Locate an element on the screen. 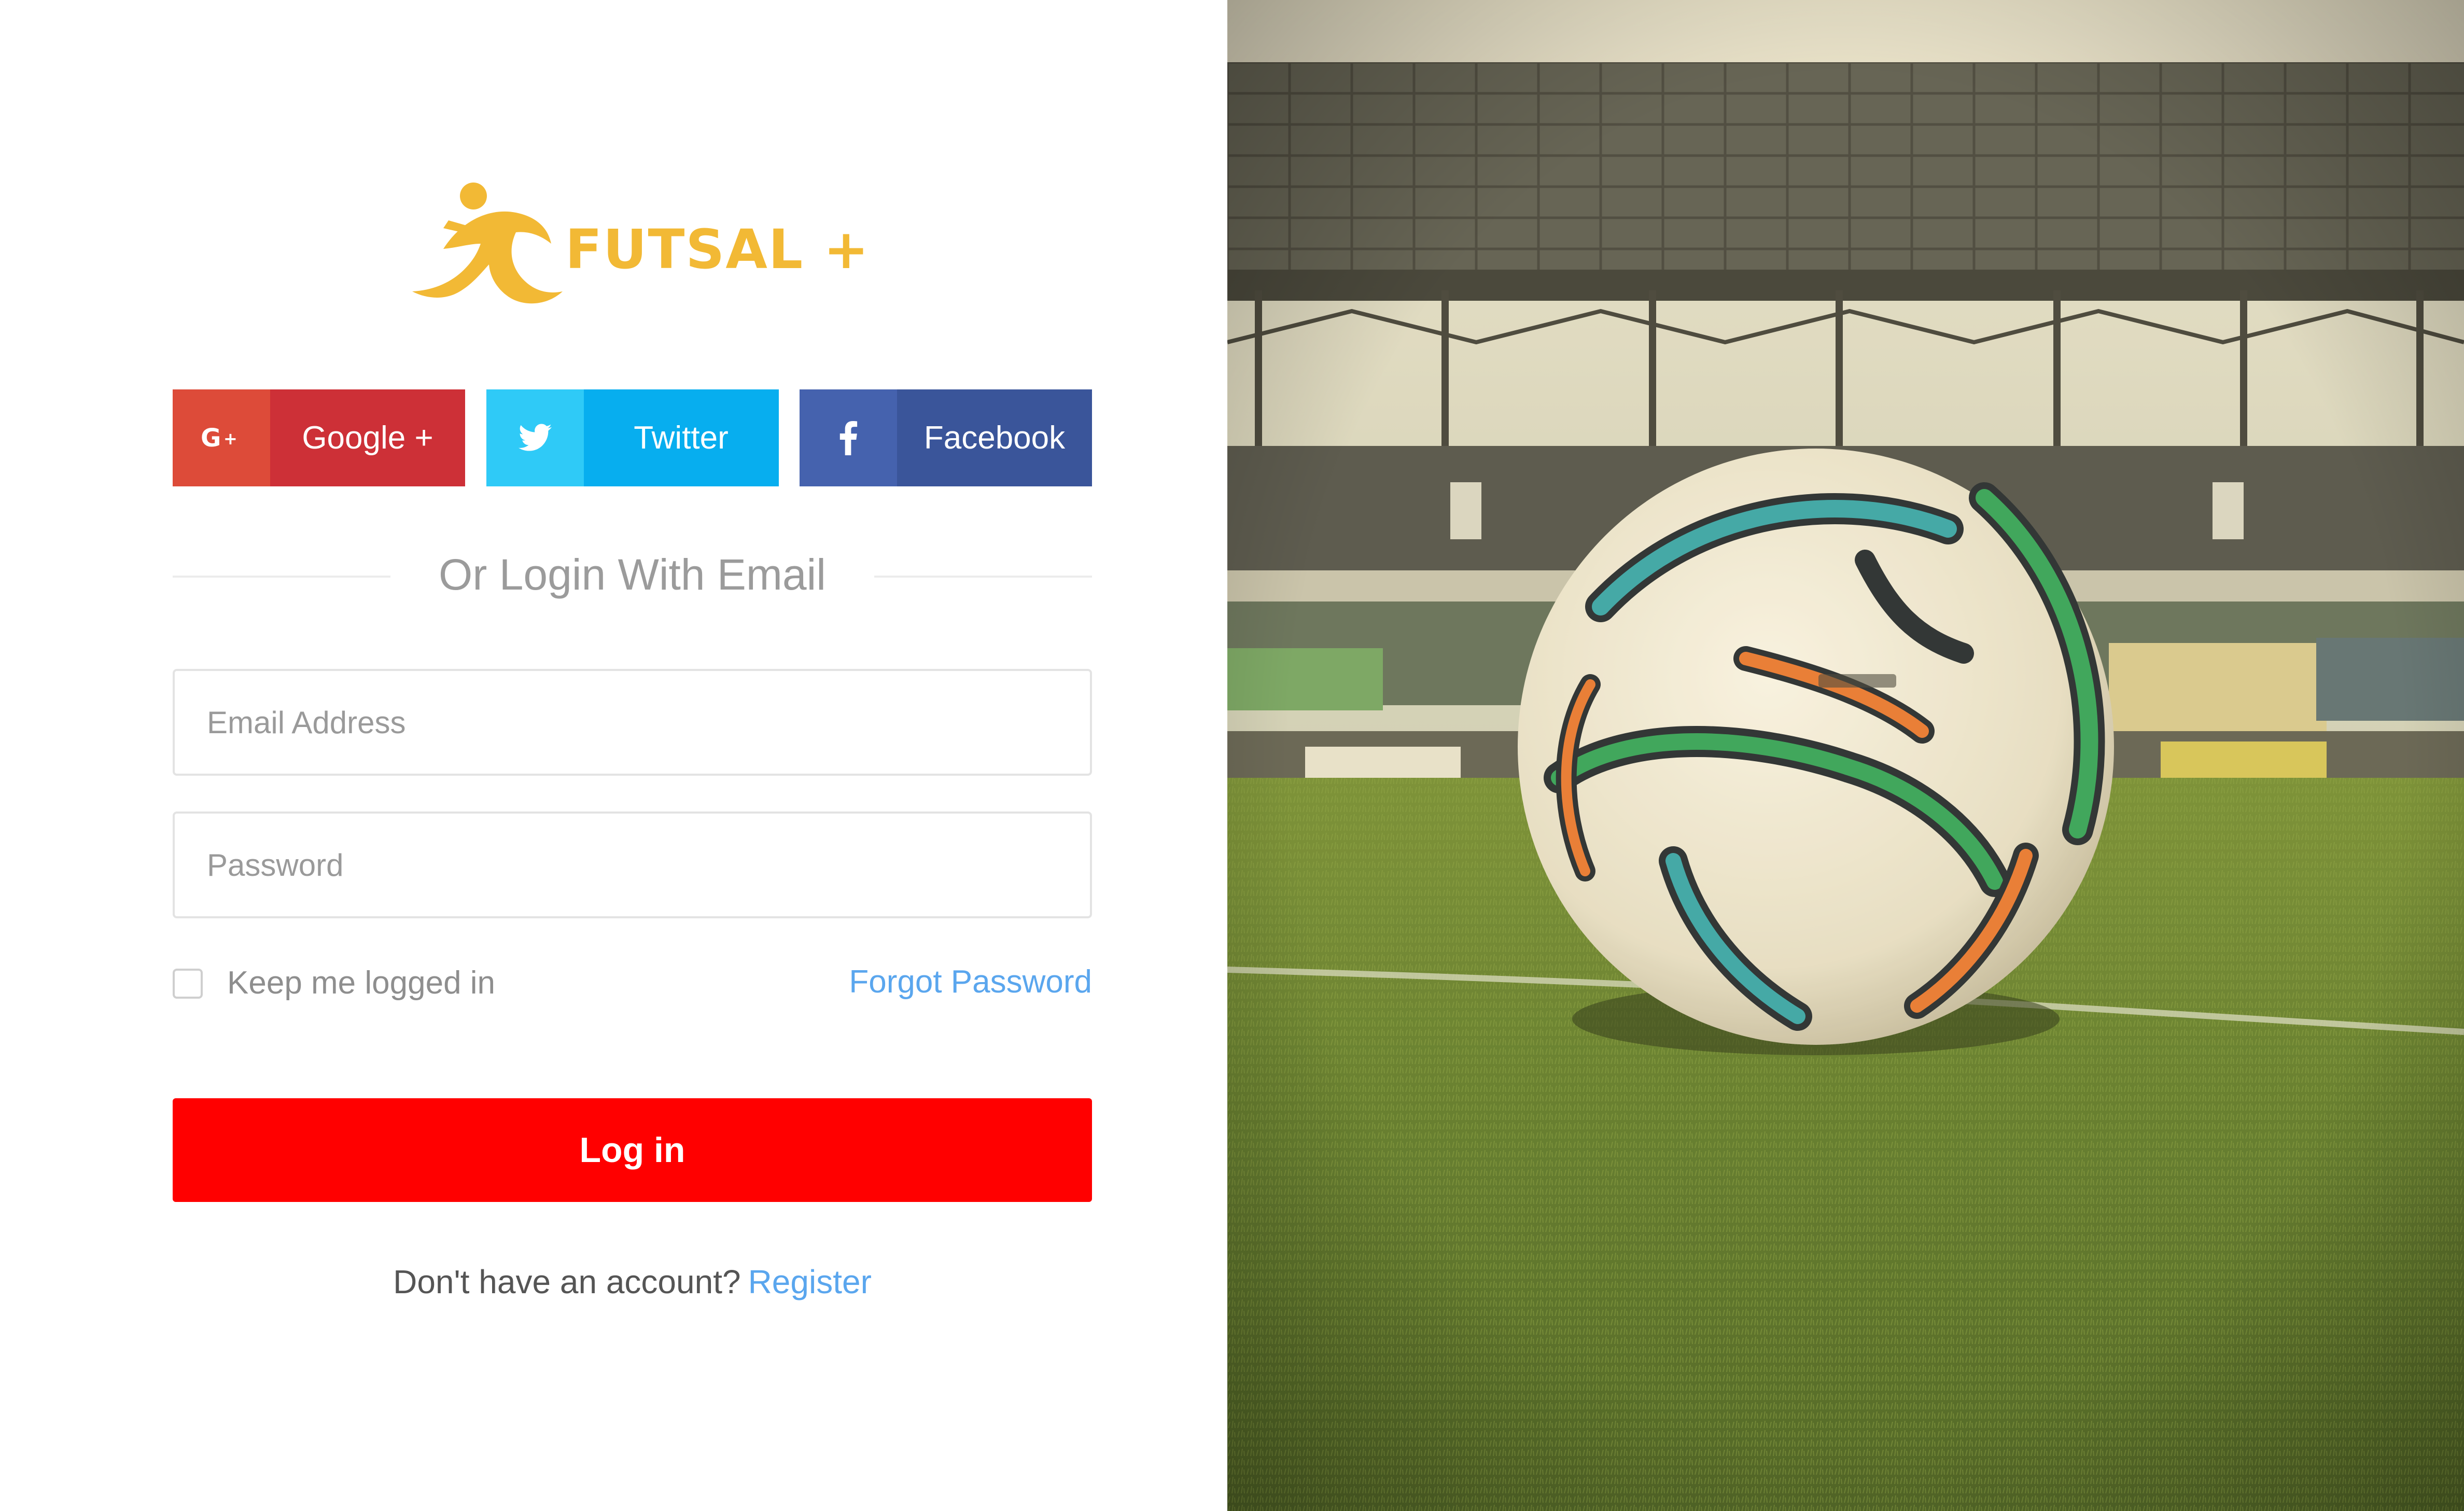 The image size is (2464, 1511). google-plus-icon: G + is located at coordinates (221, 437).